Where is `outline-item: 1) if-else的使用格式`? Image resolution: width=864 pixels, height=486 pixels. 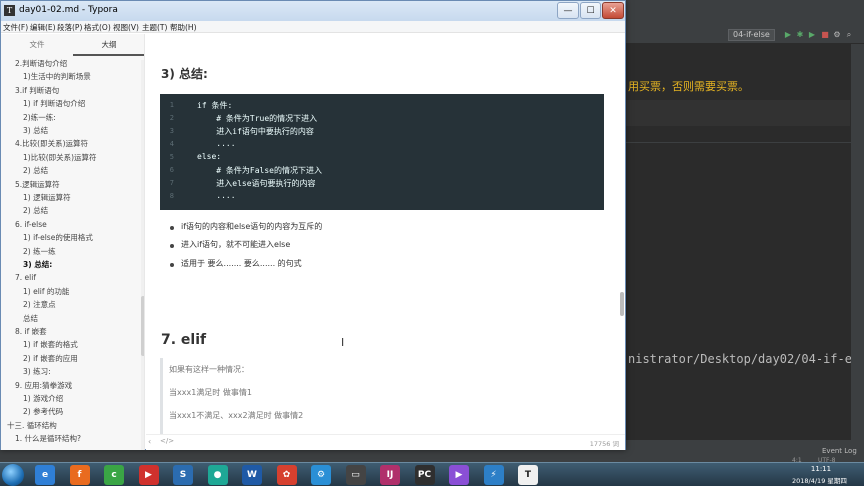 outline-item: 1) if-else的使用格式 is located at coordinates (58, 238).